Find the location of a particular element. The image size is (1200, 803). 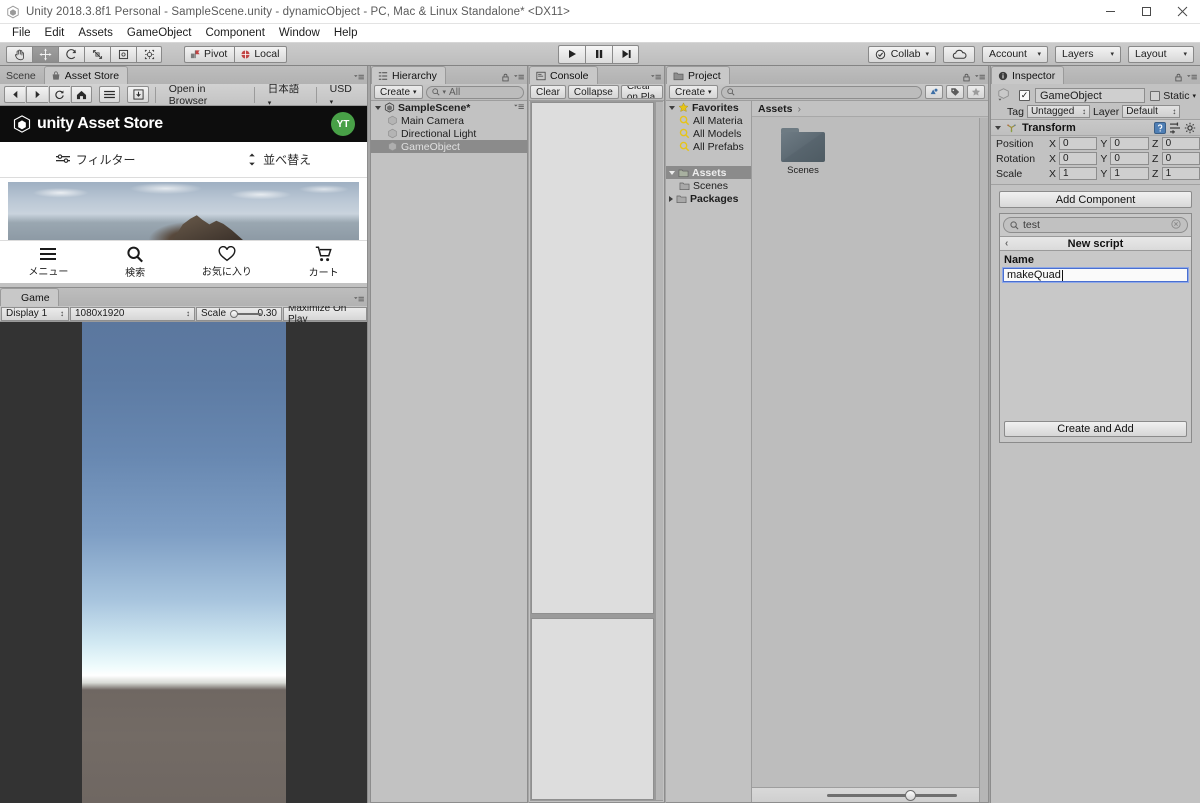

project-zoom-slider is located at coordinates (865, 794).